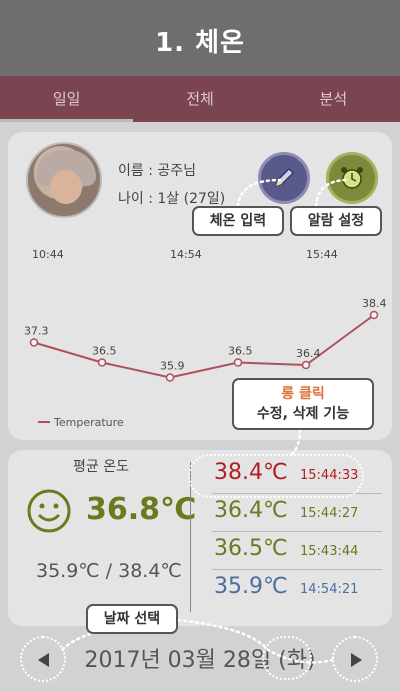 The height and width of the screenshot is (692, 400). I want to click on next-date-button, so click(355, 659).